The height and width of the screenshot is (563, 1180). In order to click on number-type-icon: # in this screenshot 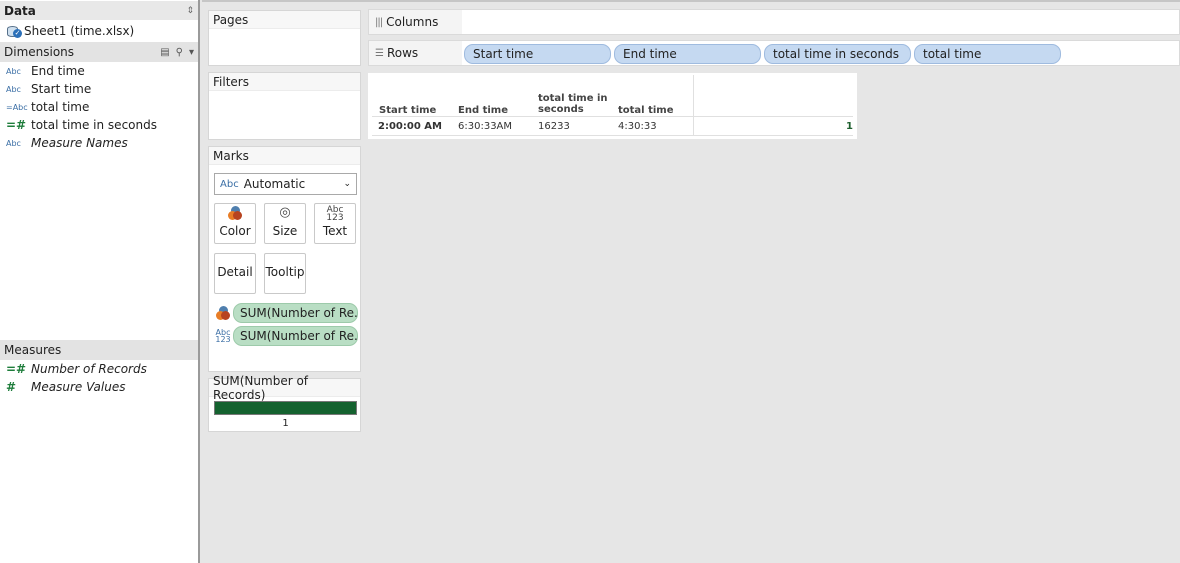, I will do `click(11, 387)`.